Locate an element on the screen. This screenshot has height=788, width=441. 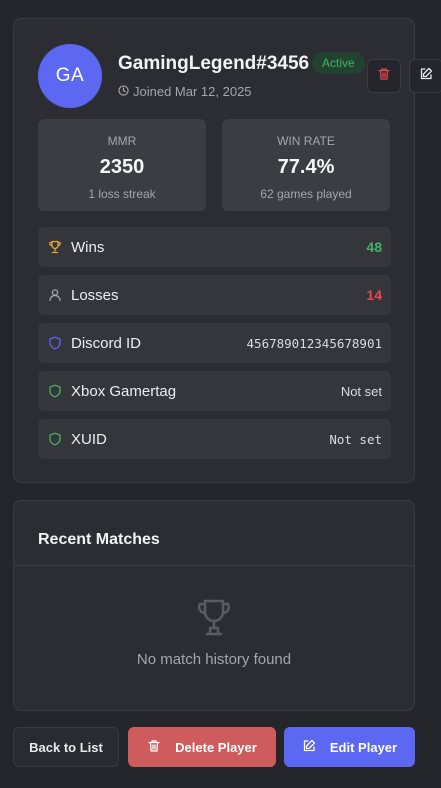
mmr-stat: MMR 2350 1 loss streak is located at coordinates (122, 165).